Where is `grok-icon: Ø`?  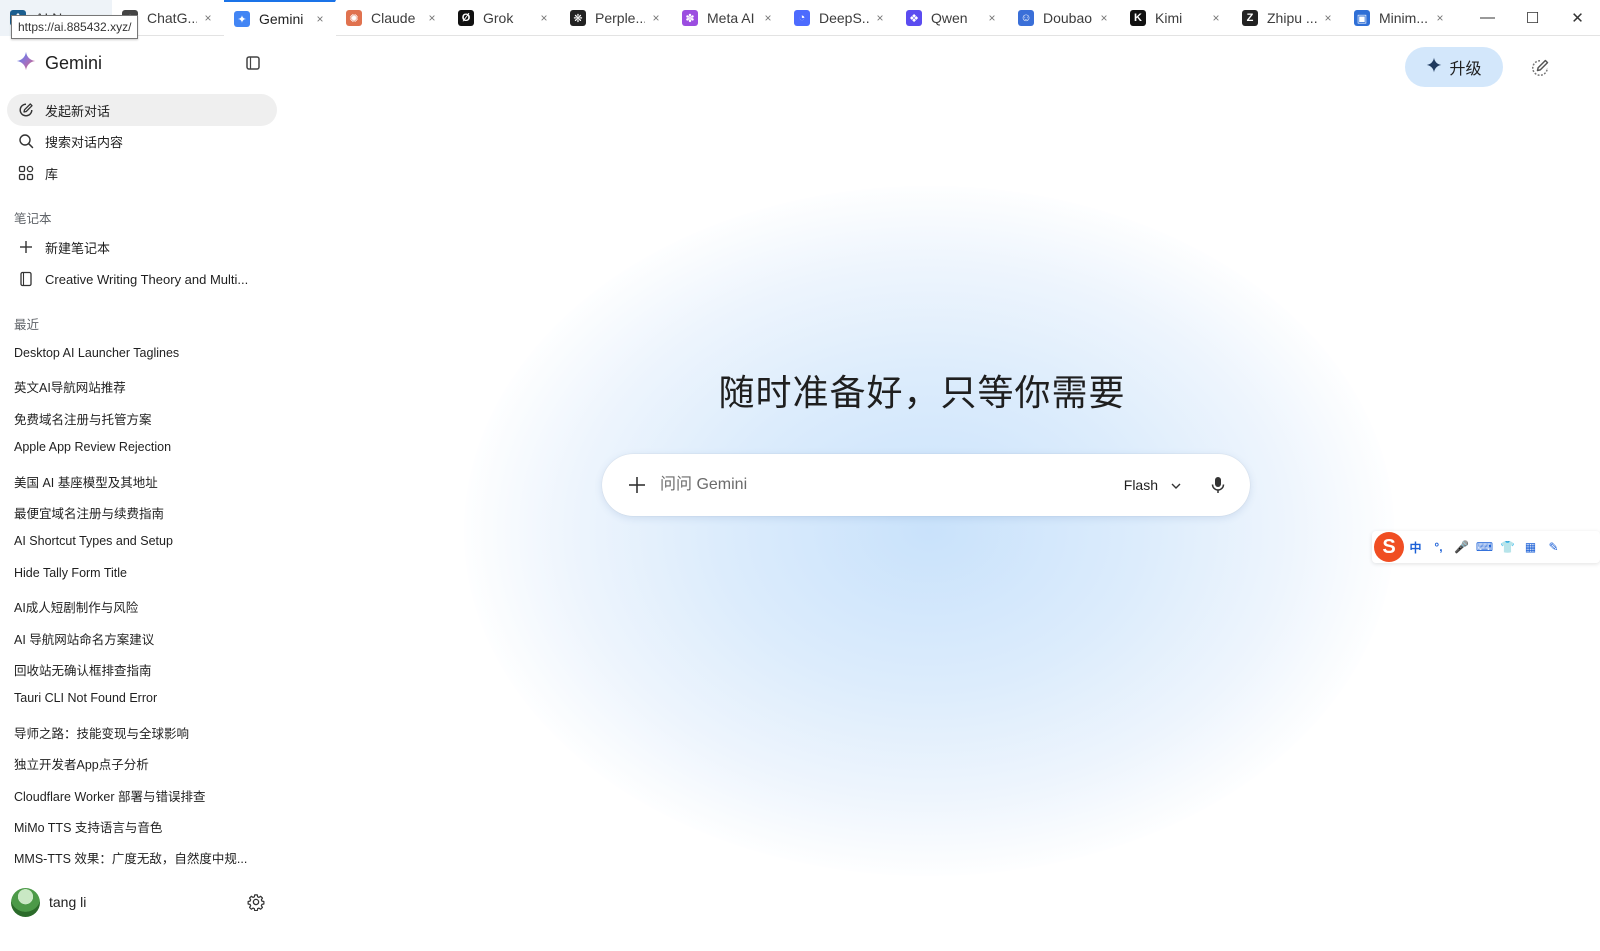
grok-icon: Ø is located at coordinates (466, 18).